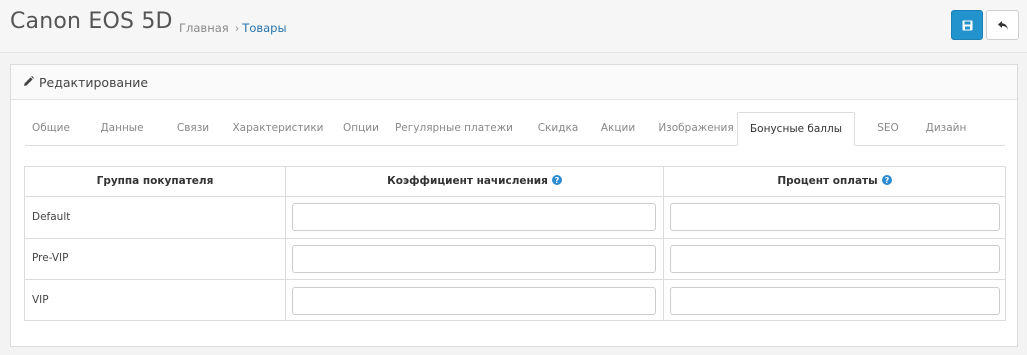 Image resolution: width=1027 pixels, height=355 pixels. I want to click on tab-reward-points: Бонусные баллы, so click(796, 129).